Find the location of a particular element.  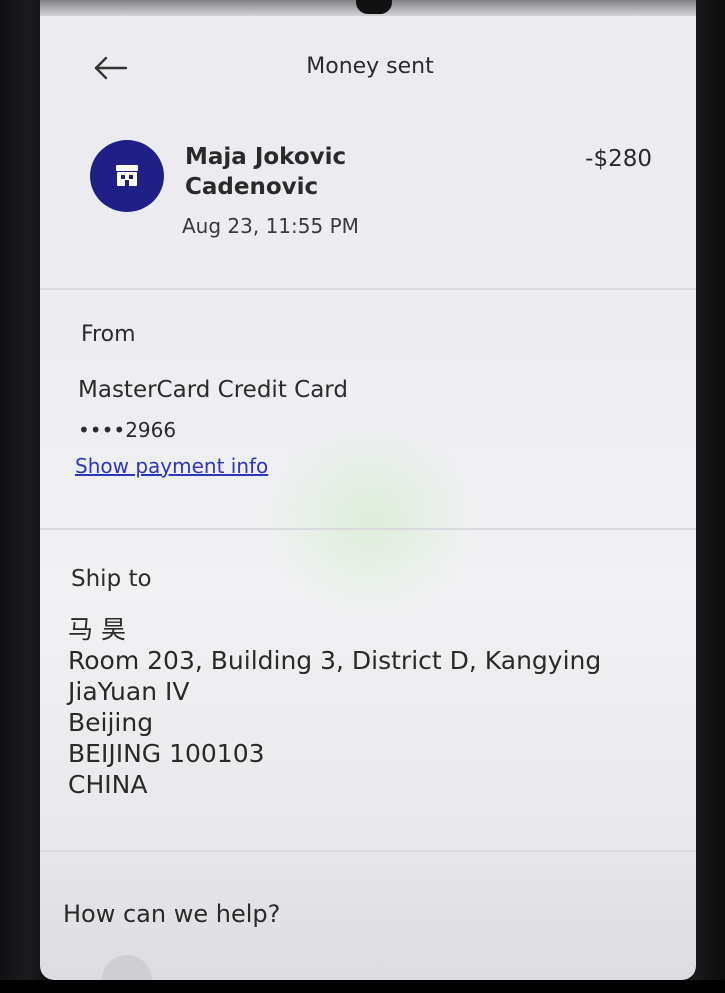

page-title: Money sent is located at coordinates (370, 66).